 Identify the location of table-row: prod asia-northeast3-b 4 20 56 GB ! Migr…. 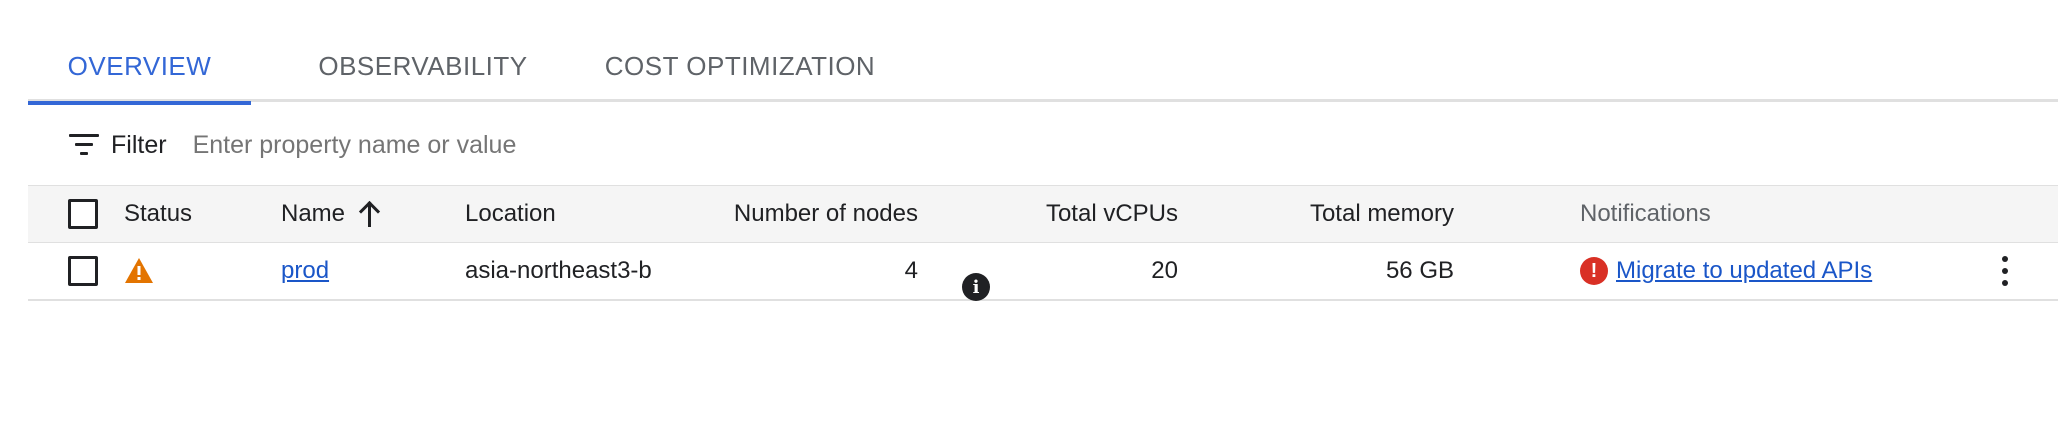
(1043, 272).